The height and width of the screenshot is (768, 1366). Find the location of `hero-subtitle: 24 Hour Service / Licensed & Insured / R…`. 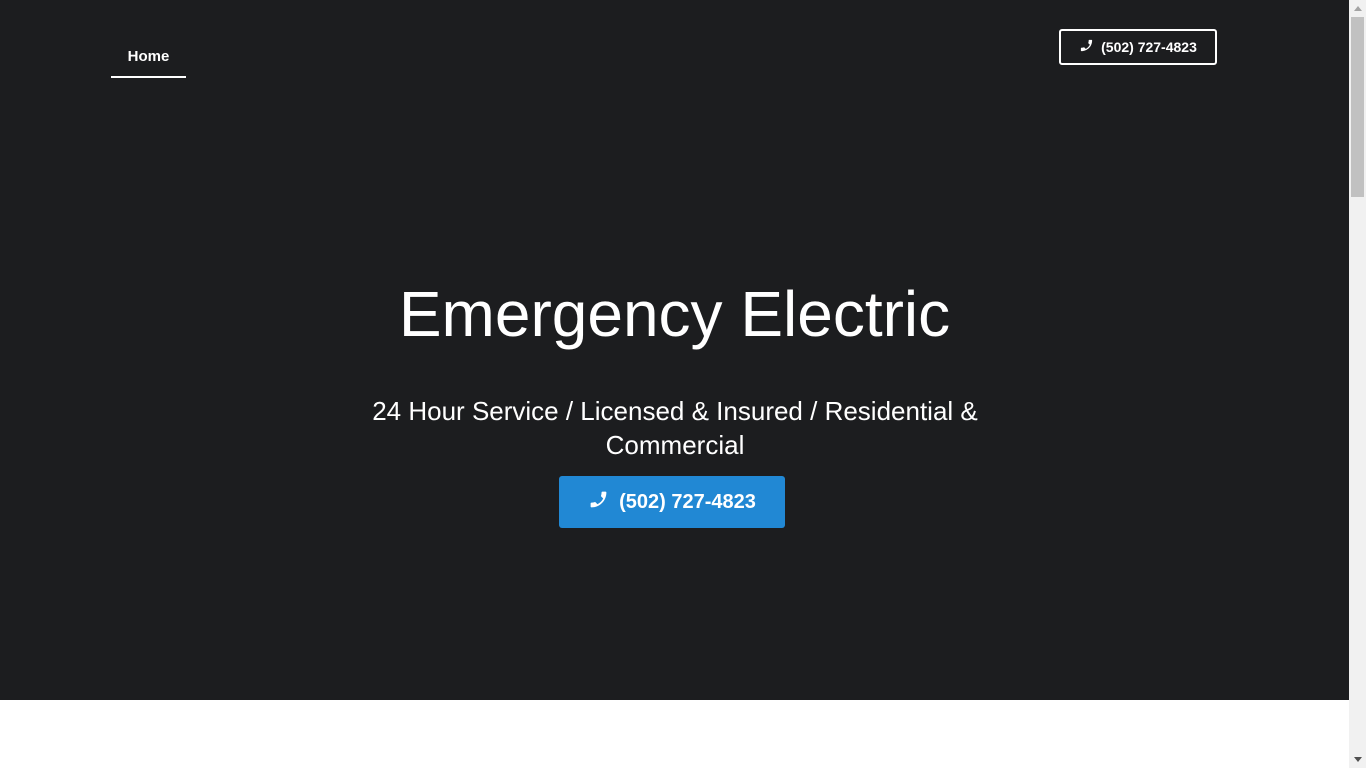

hero-subtitle: 24 Hour Service / Licensed & Insured / R… is located at coordinates (675, 428).